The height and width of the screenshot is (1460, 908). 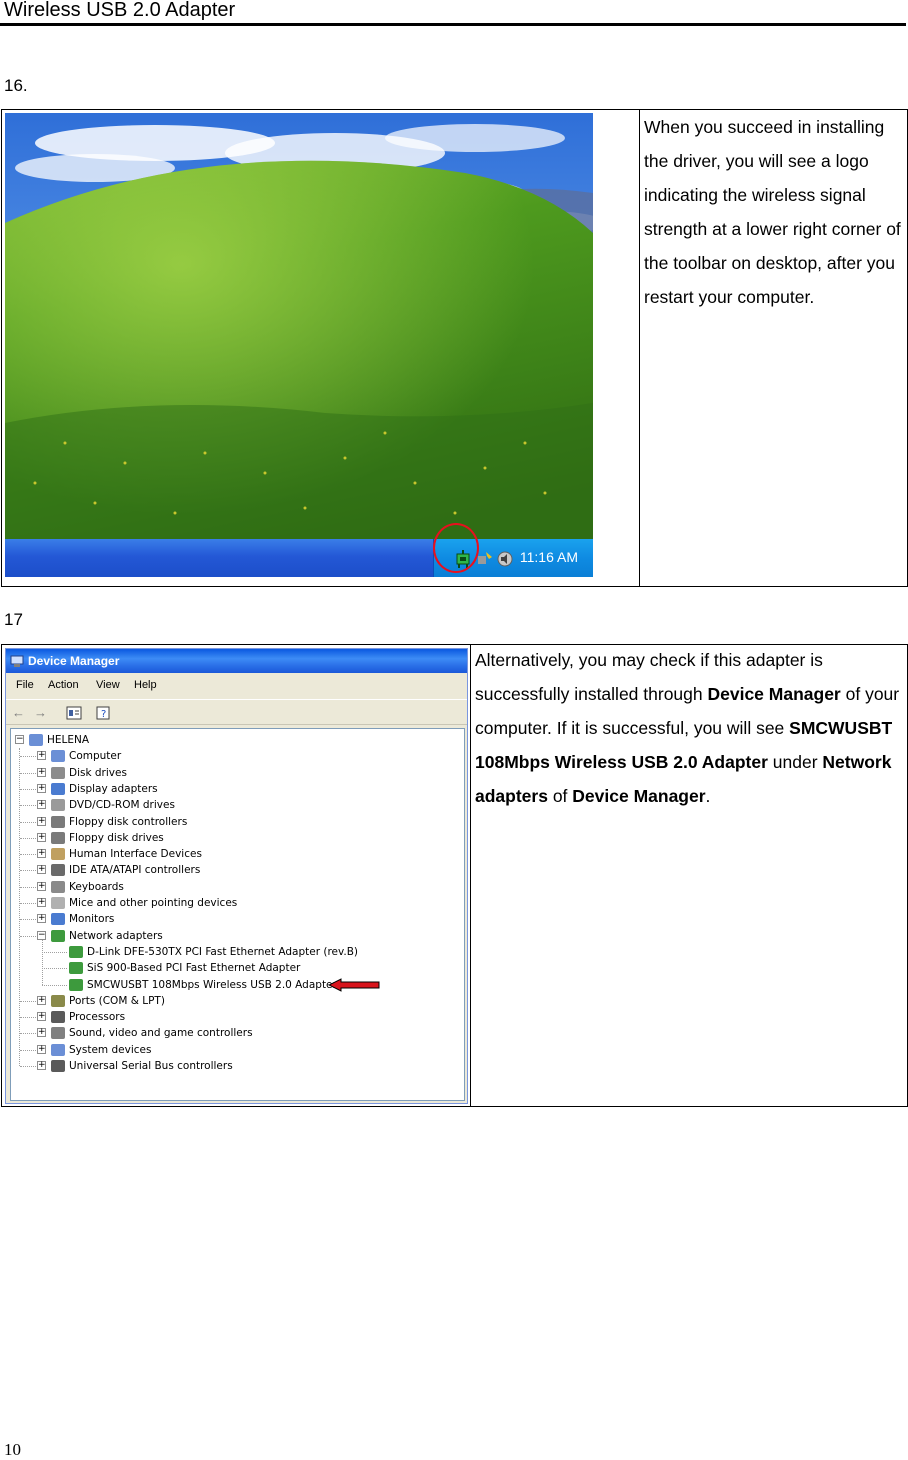 What do you see at coordinates (236, 661) in the screenshot?
I see `window-titlebar: Device Manager` at bounding box center [236, 661].